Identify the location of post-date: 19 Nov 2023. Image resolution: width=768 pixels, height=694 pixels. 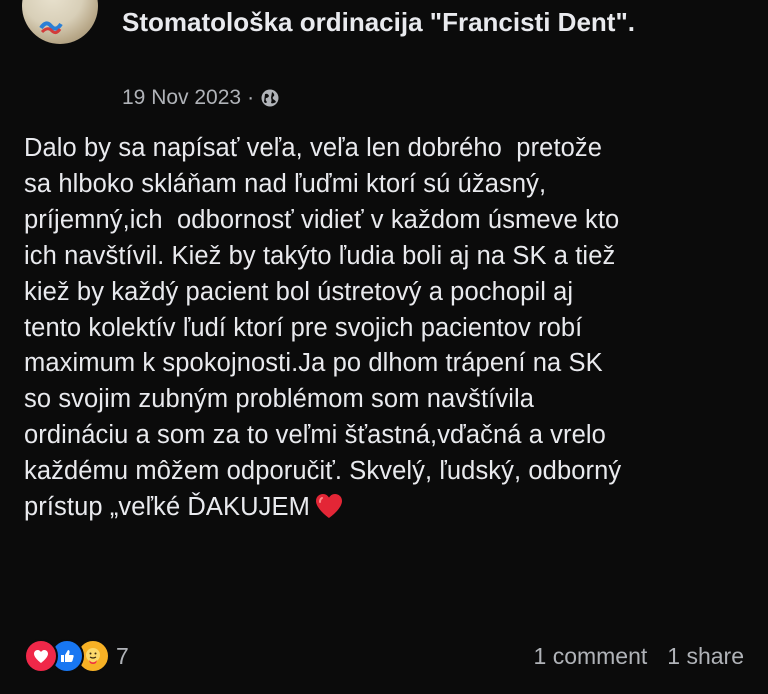
(181, 98).